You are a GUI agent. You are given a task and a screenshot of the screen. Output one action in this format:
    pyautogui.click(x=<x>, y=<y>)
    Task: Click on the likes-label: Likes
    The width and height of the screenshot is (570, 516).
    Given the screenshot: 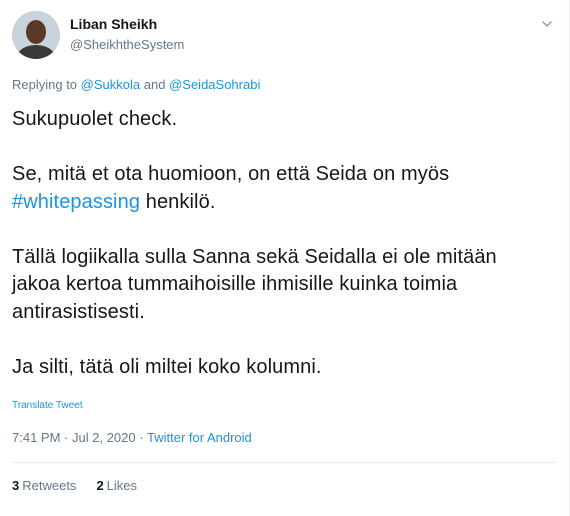 What is the action you would take?
    pyautogui.click(x=122, y=485)
    